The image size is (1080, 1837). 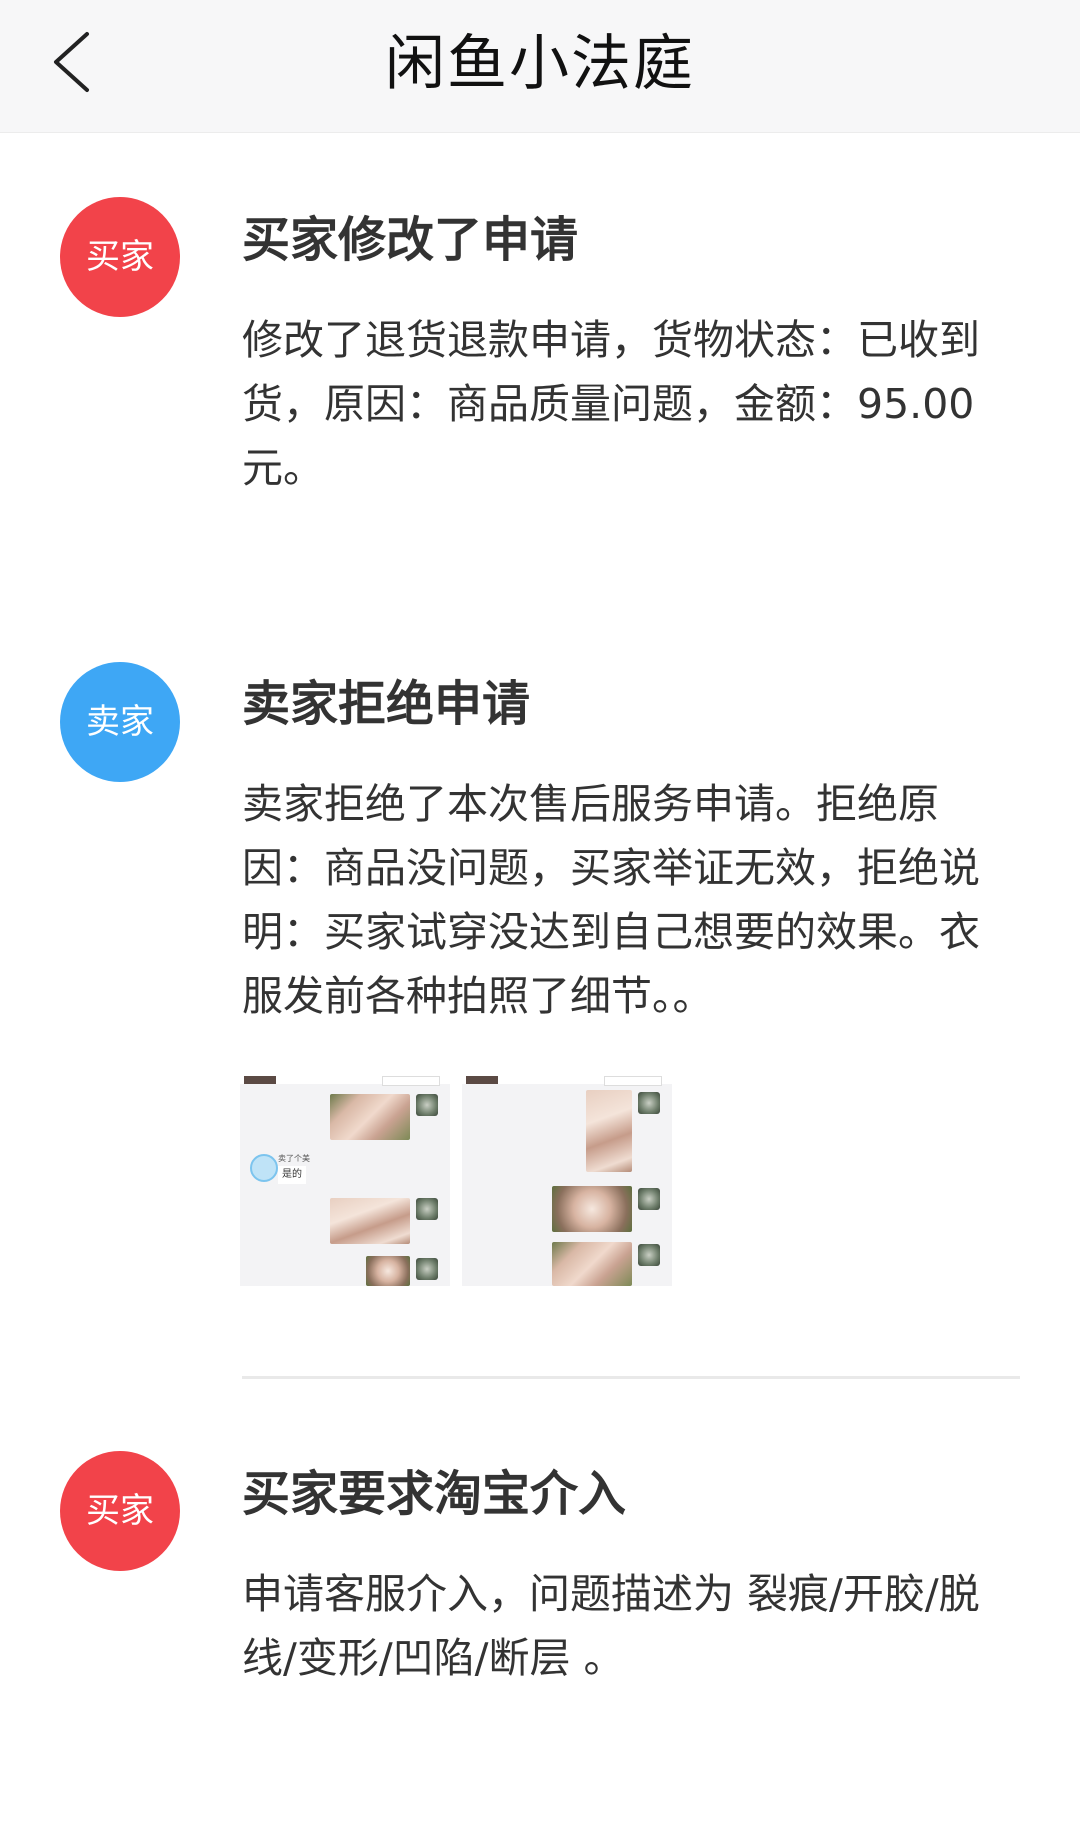 What do you see at coordinates (434, 1494) in the screenshot?
I see `entry-title: 买家要求淘宝介入` at bounding box center [434, 1494].